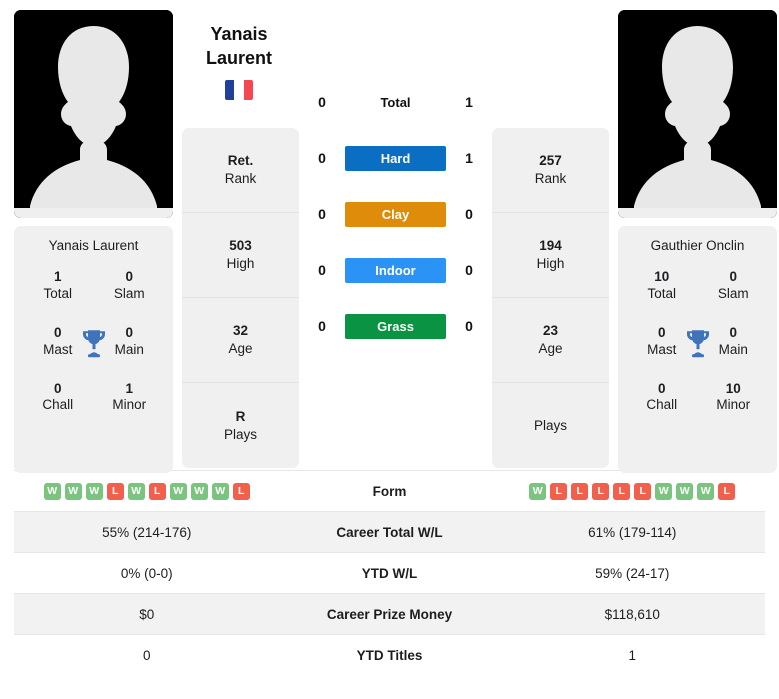 The image size is (779, 699). I want to click on right-meta-high: 194 High, so click(550, 255).